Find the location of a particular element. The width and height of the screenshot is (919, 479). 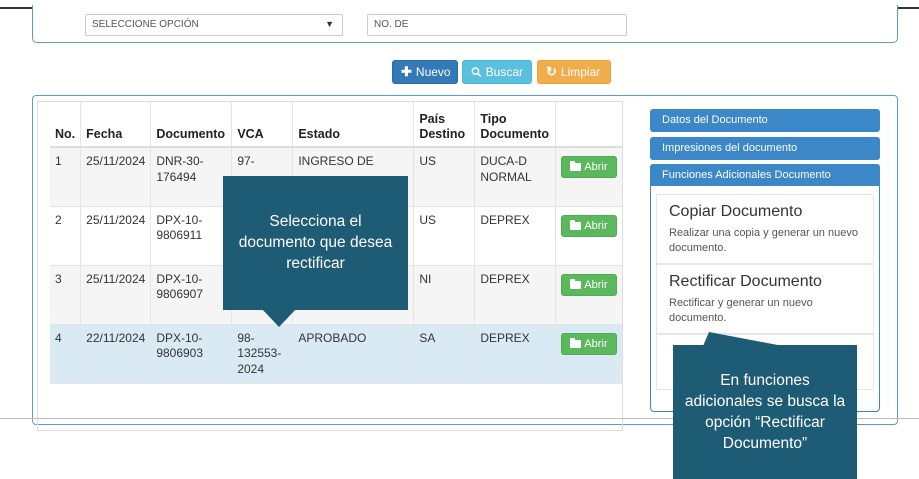

document-number-input-value: NO. DE is located at coordinates (391, 24).